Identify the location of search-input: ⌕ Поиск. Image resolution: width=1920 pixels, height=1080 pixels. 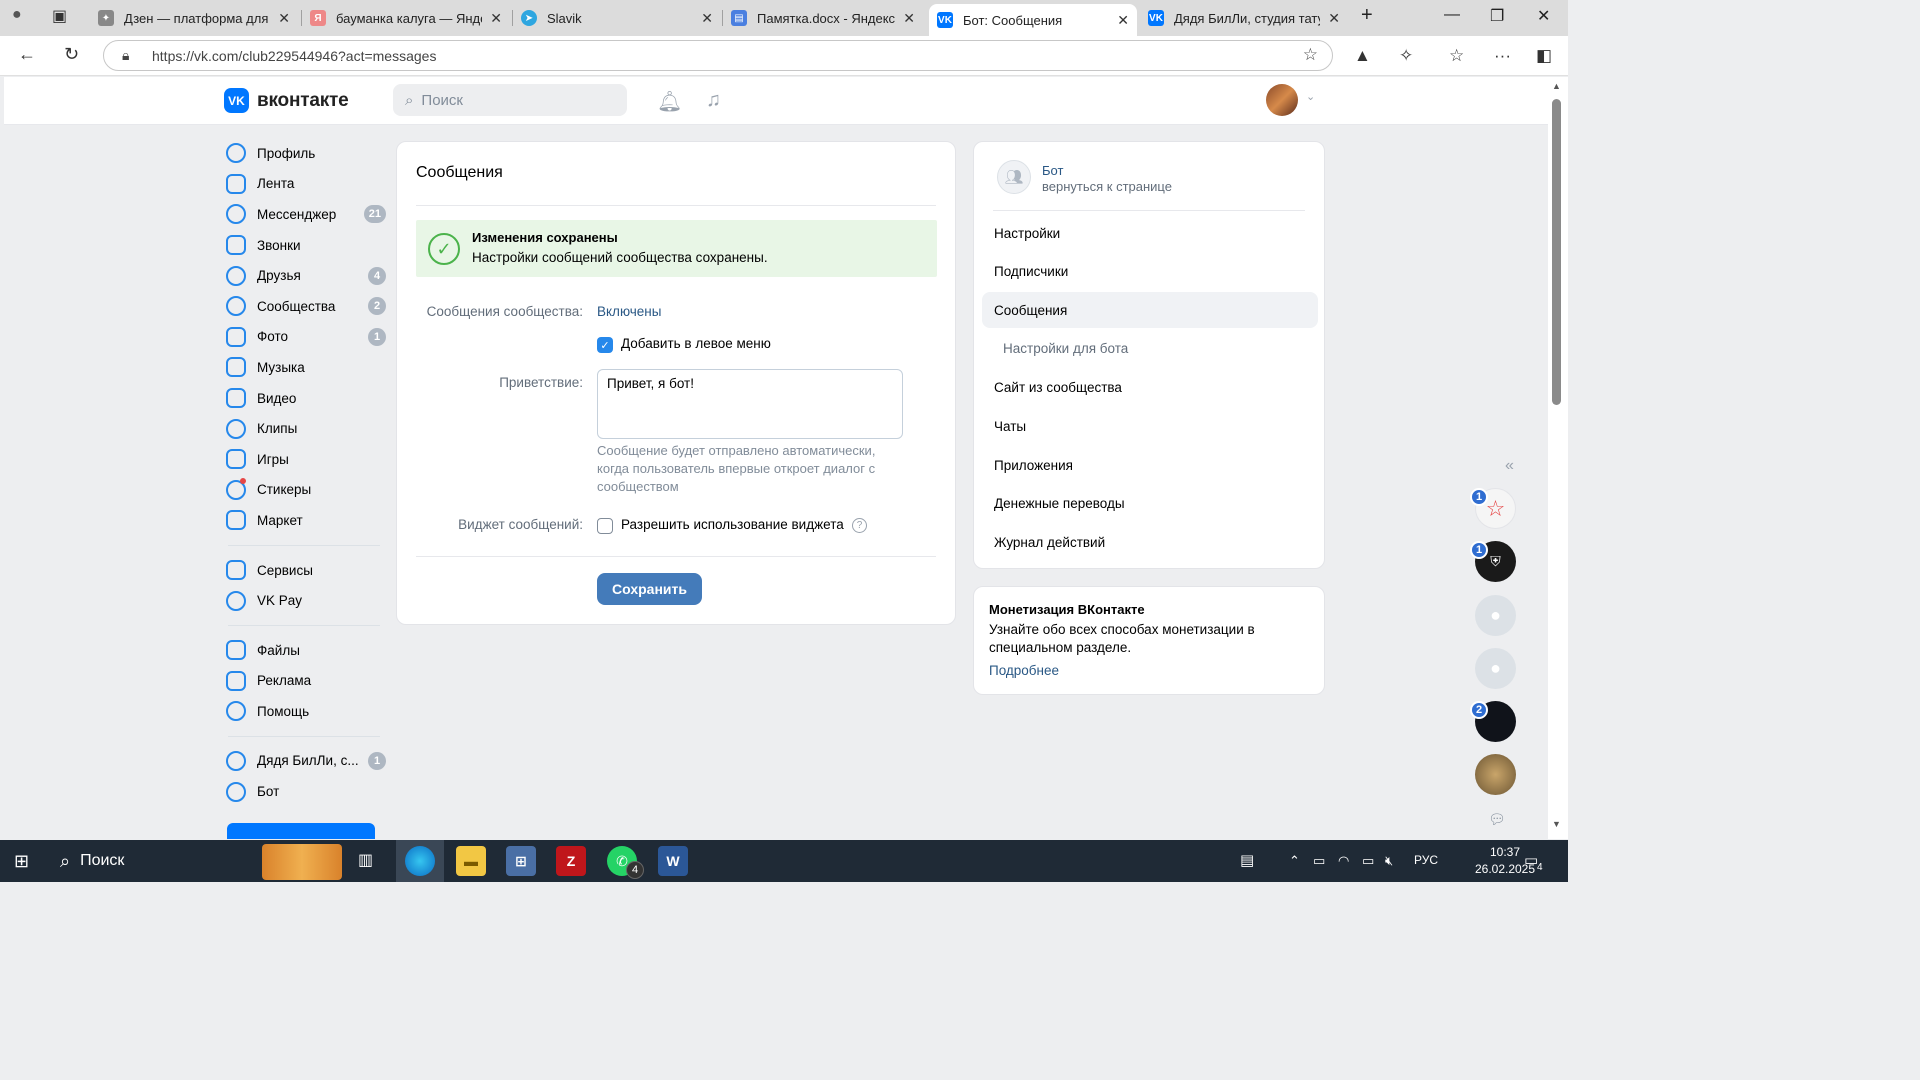
(510, 100).